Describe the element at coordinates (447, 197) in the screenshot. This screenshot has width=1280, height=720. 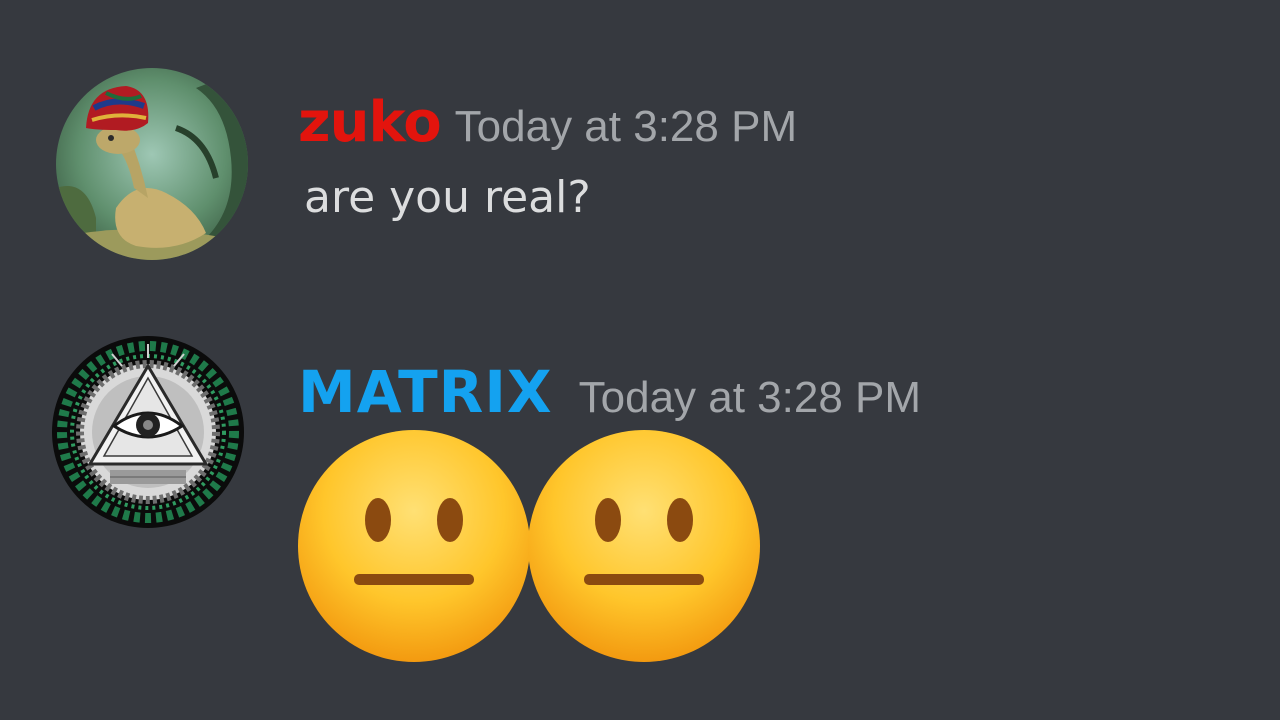
I see `message-text: are you real?` at that location.